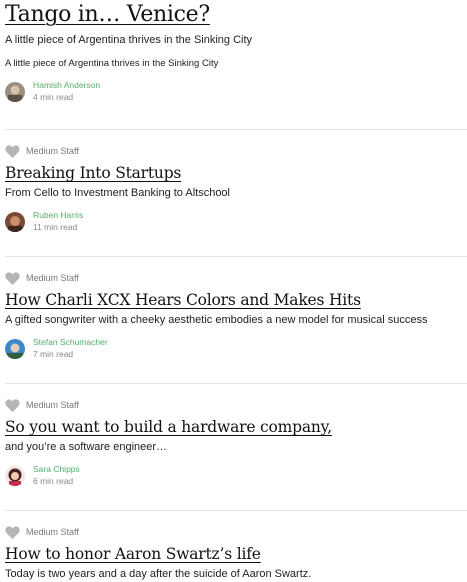 The image size is (467, 582). What do you see at coordinates (214, 173) in the screenshot?
I see `post-title: Breaking Into Startups` at bounding box center [214, 173].